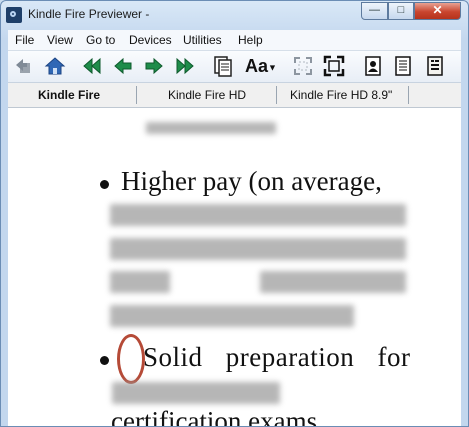 The width and height of the screenshot is (469, 427). I want to click on previous-page-icon, so click(123, 66).